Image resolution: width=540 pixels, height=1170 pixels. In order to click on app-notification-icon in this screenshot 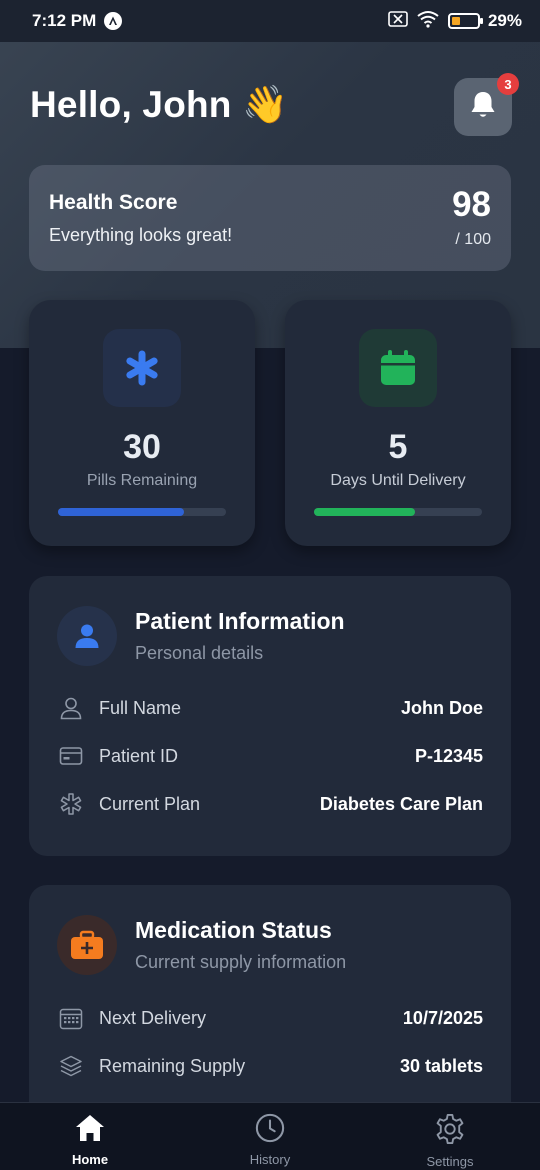, I will do `click(113, 21)`.